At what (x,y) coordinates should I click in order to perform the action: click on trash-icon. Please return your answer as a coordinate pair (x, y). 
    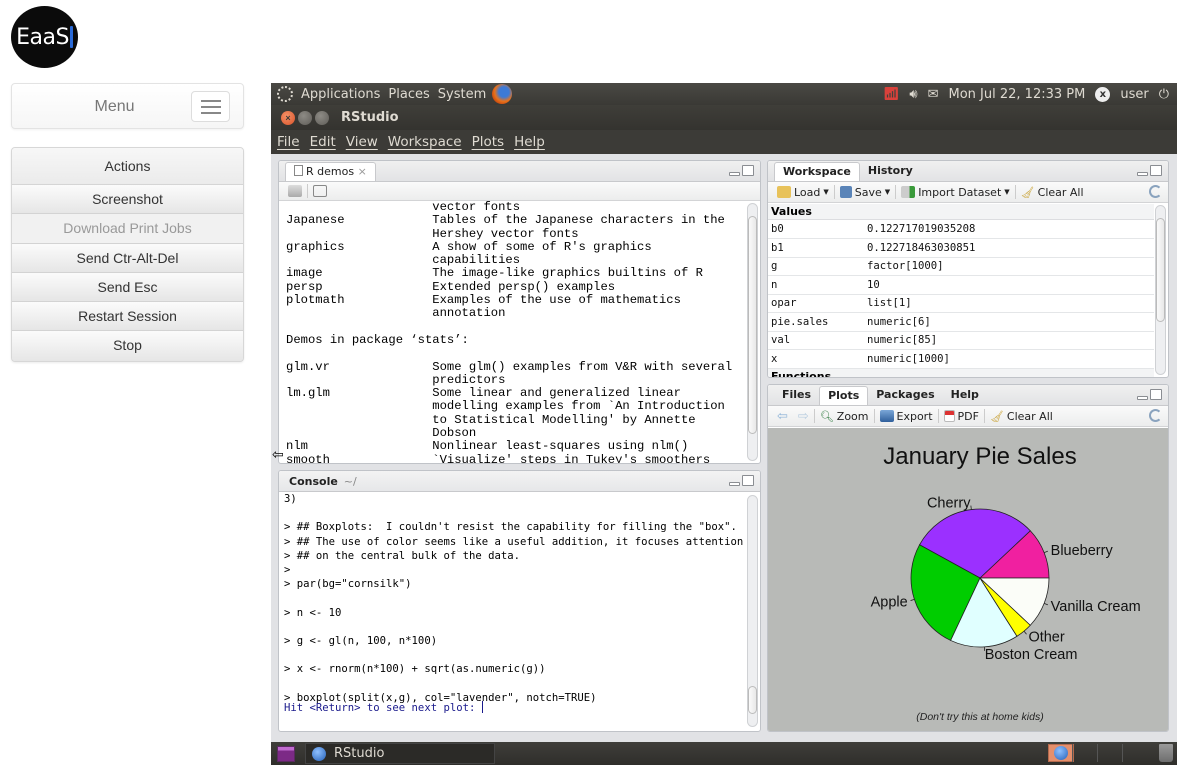
    Looking at the image, I should click on (1166, 753).